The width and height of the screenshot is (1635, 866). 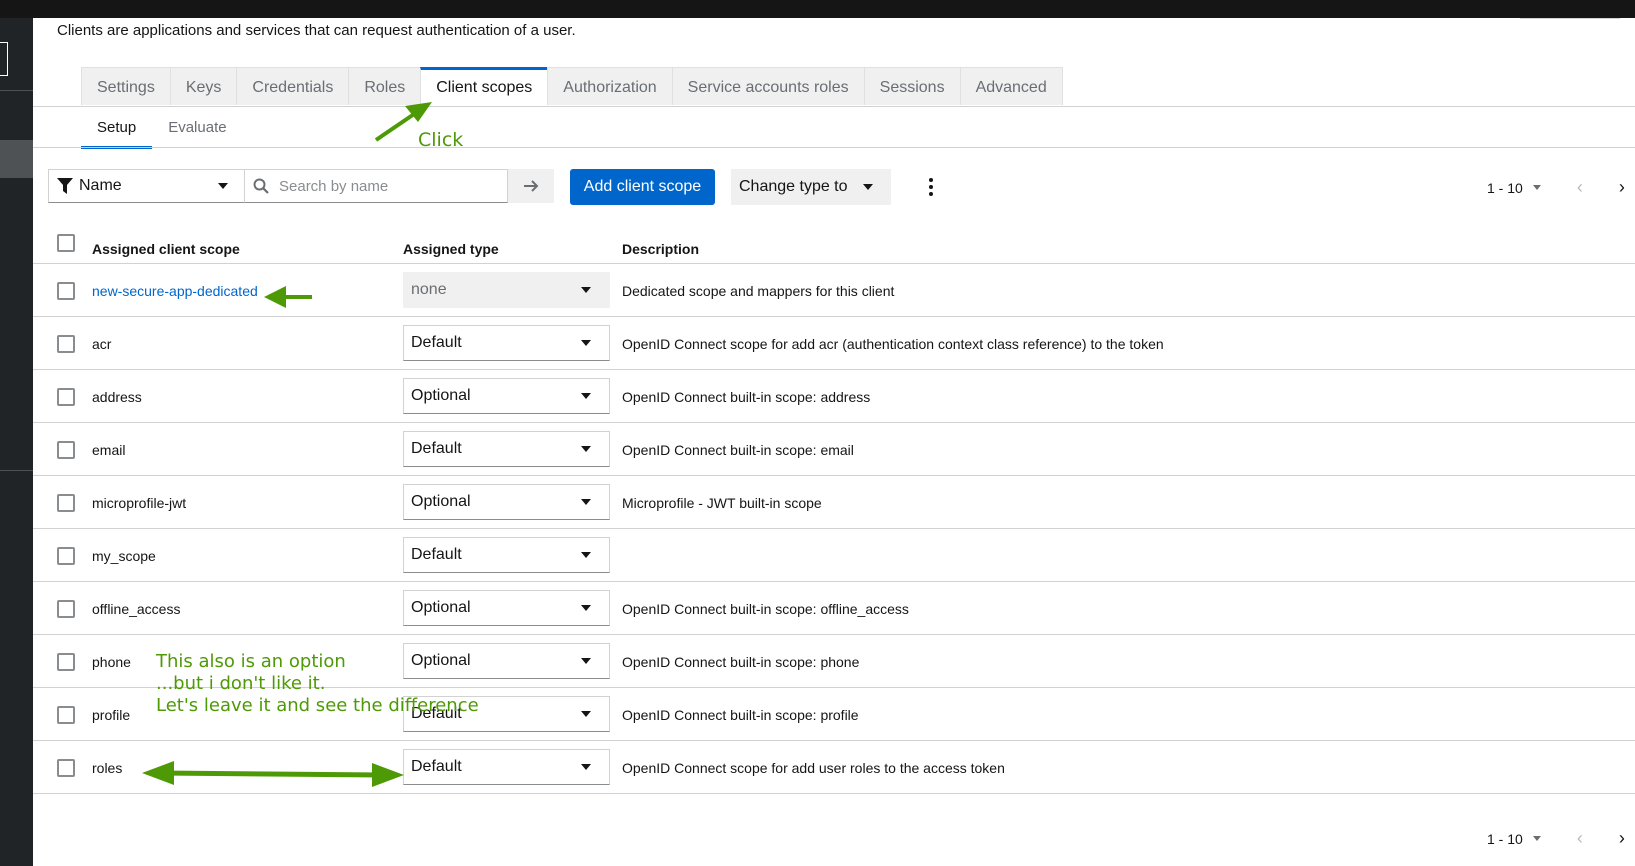 I want to click on search-submit-button, so click(x=531, y=186).